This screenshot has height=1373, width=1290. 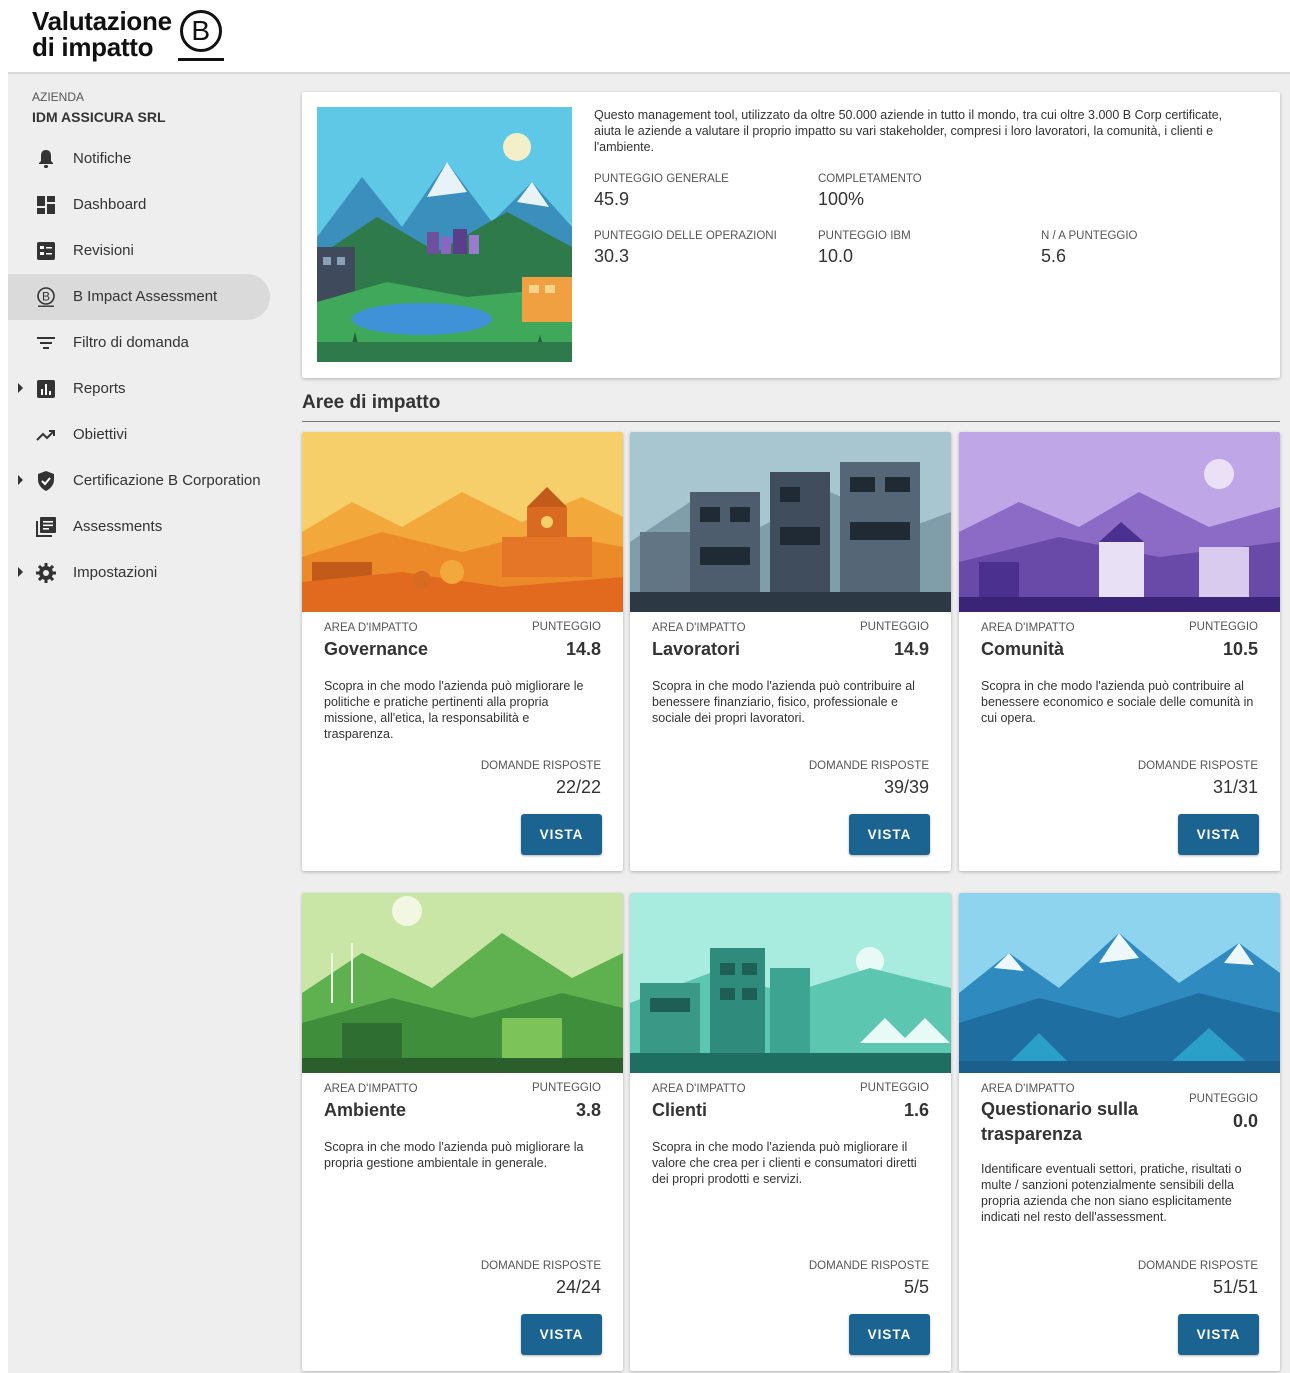 What do you see at coordinates (911, 649) in the screenshot?
I see `score-value: 14.9` at bounding box center [911, 649].